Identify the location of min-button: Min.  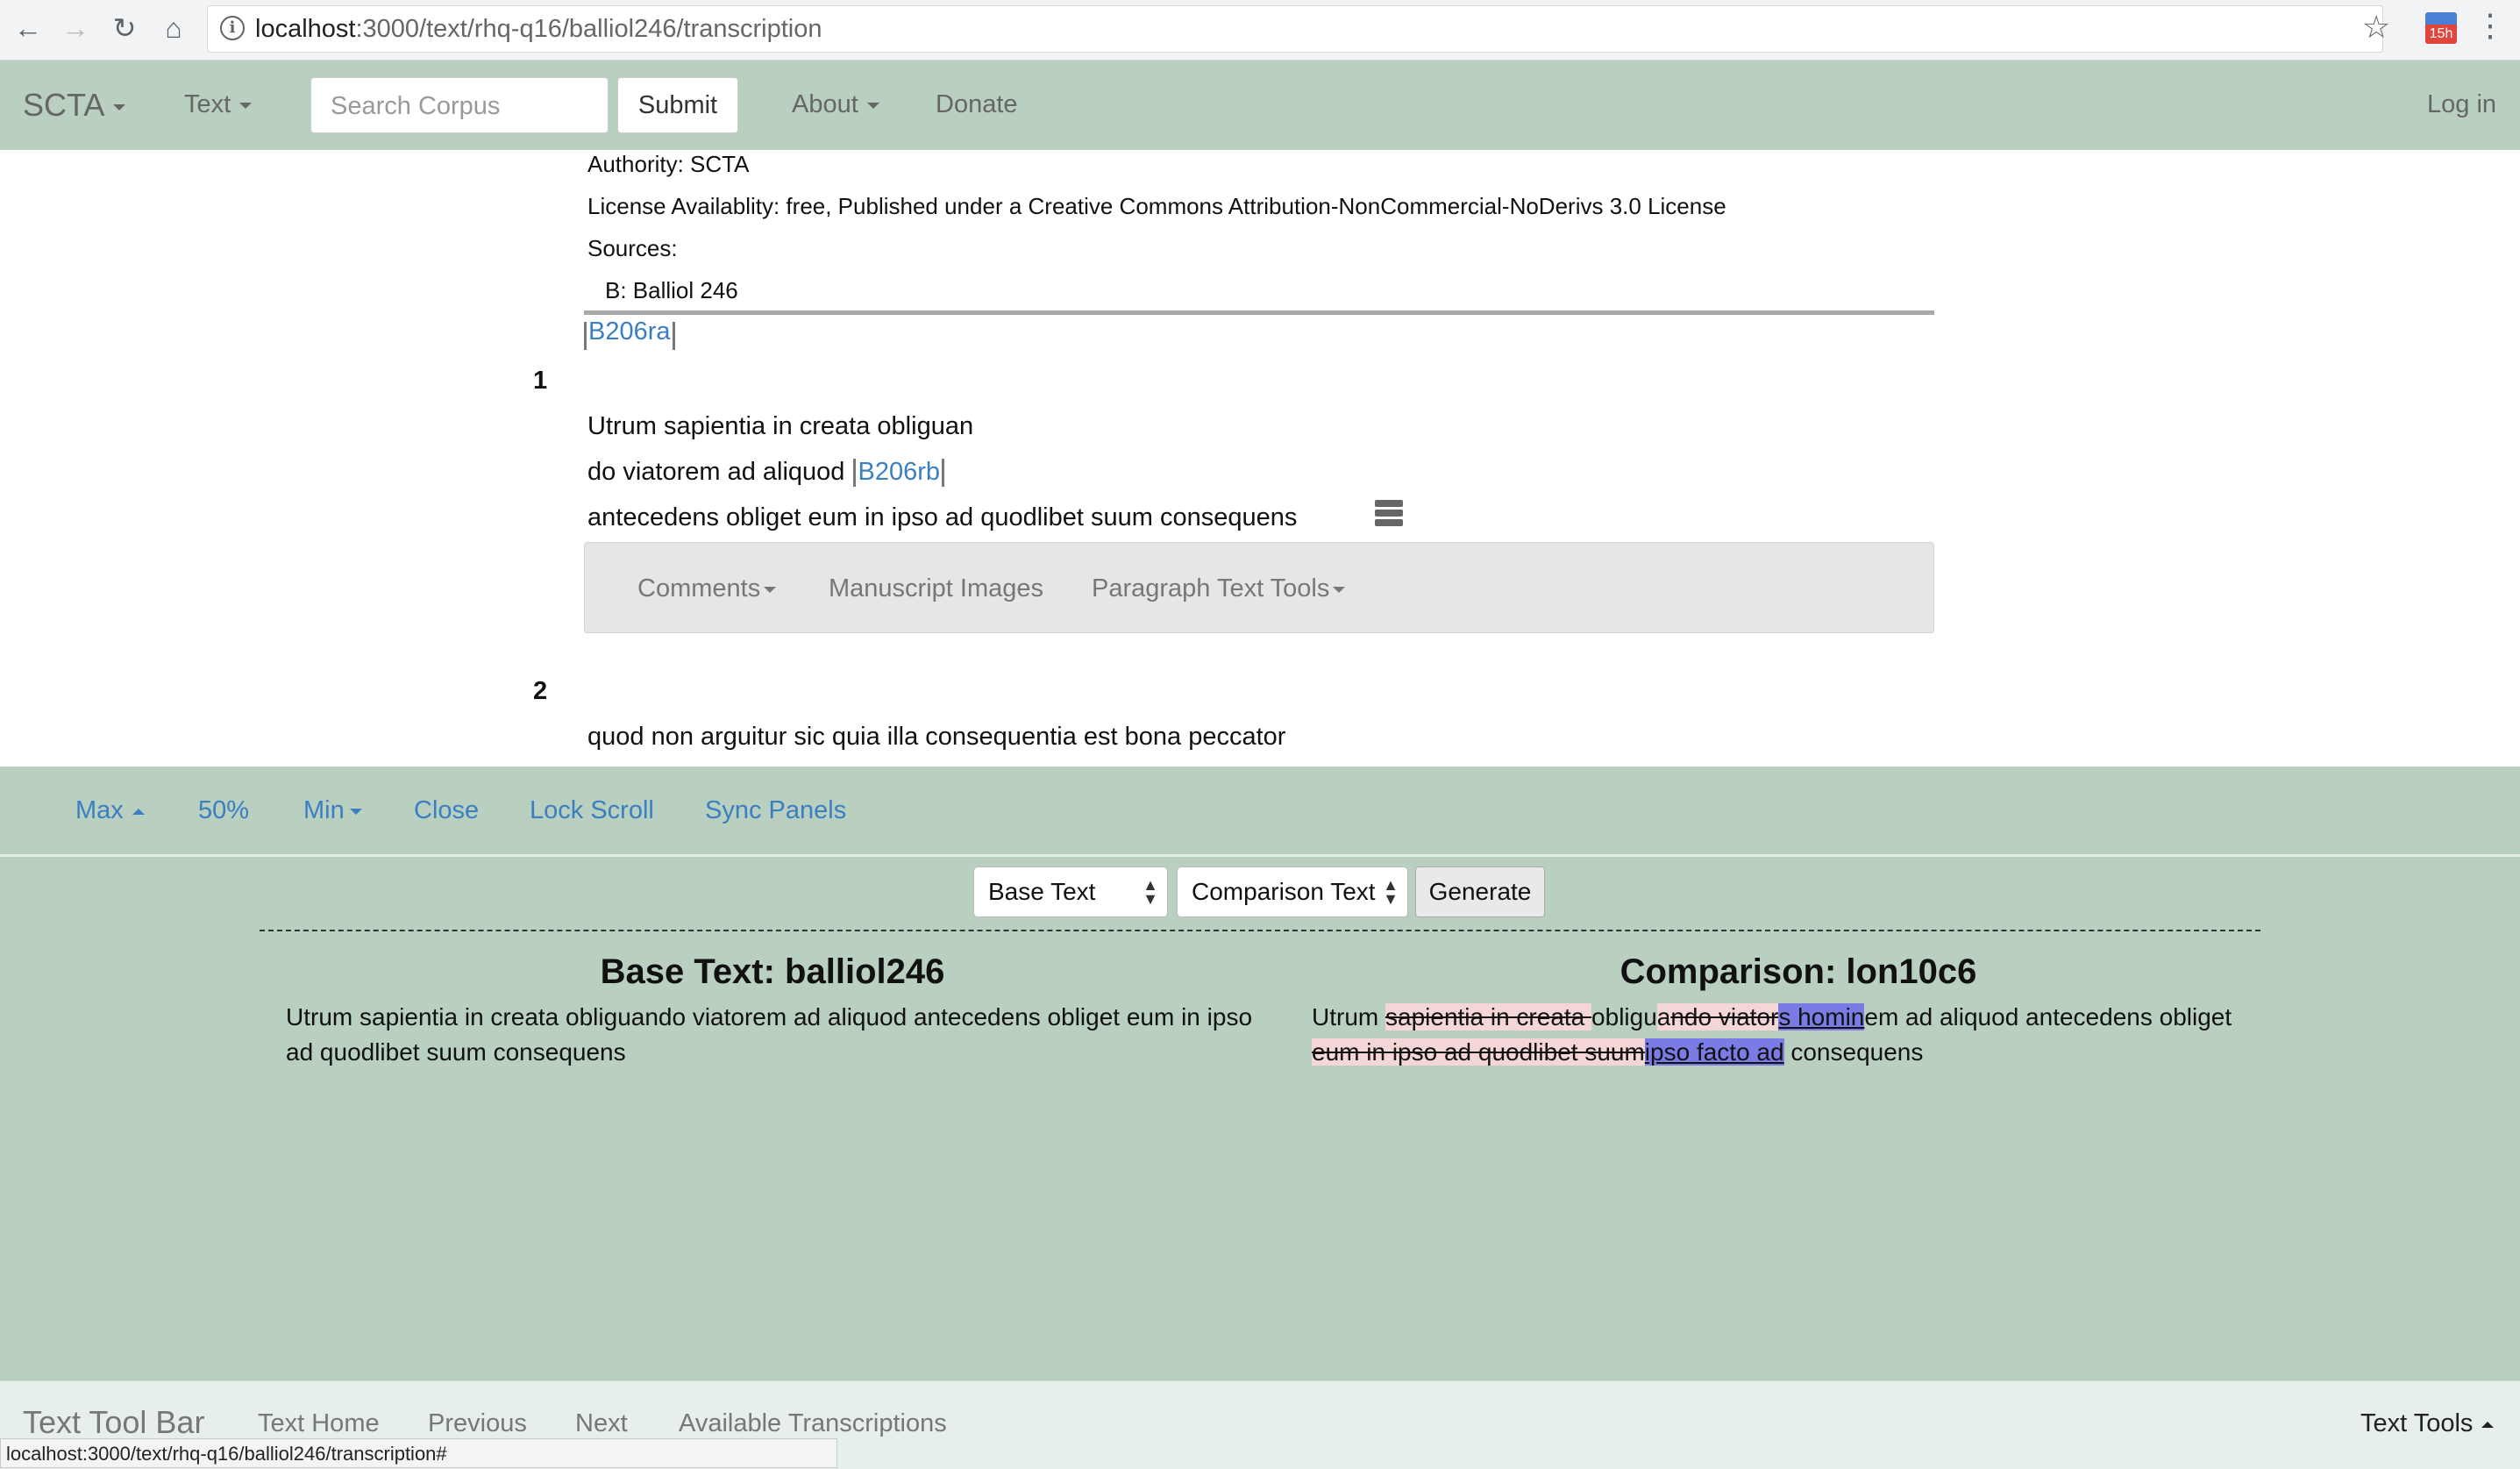
(332, 810).